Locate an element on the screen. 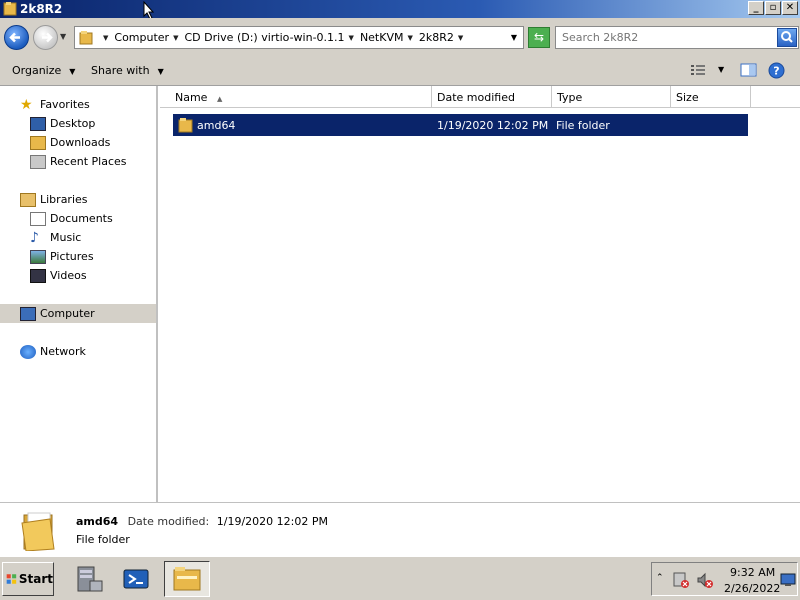  address-history-dropdown: ▼ is located at coordinates (514, 37).